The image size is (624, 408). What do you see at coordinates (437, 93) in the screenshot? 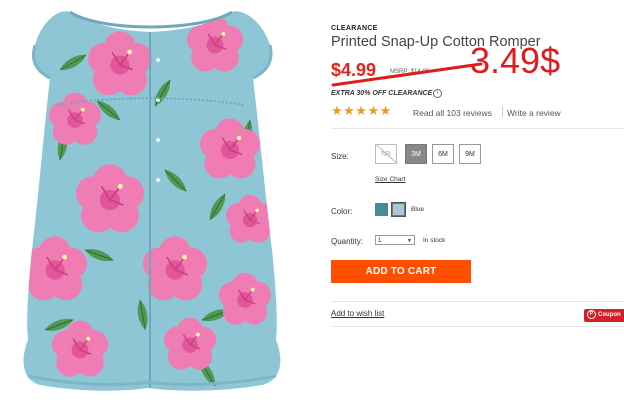
I see `info-icon: i` at bounding box center [437, 93].